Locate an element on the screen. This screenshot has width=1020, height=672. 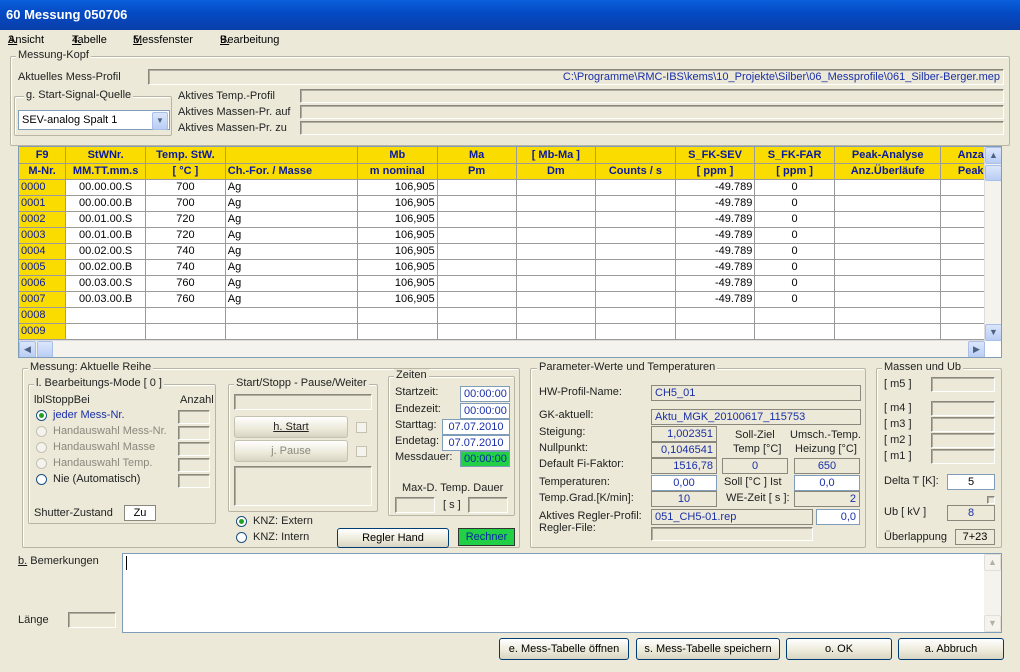
column-header is located at coordinates (635, 155).